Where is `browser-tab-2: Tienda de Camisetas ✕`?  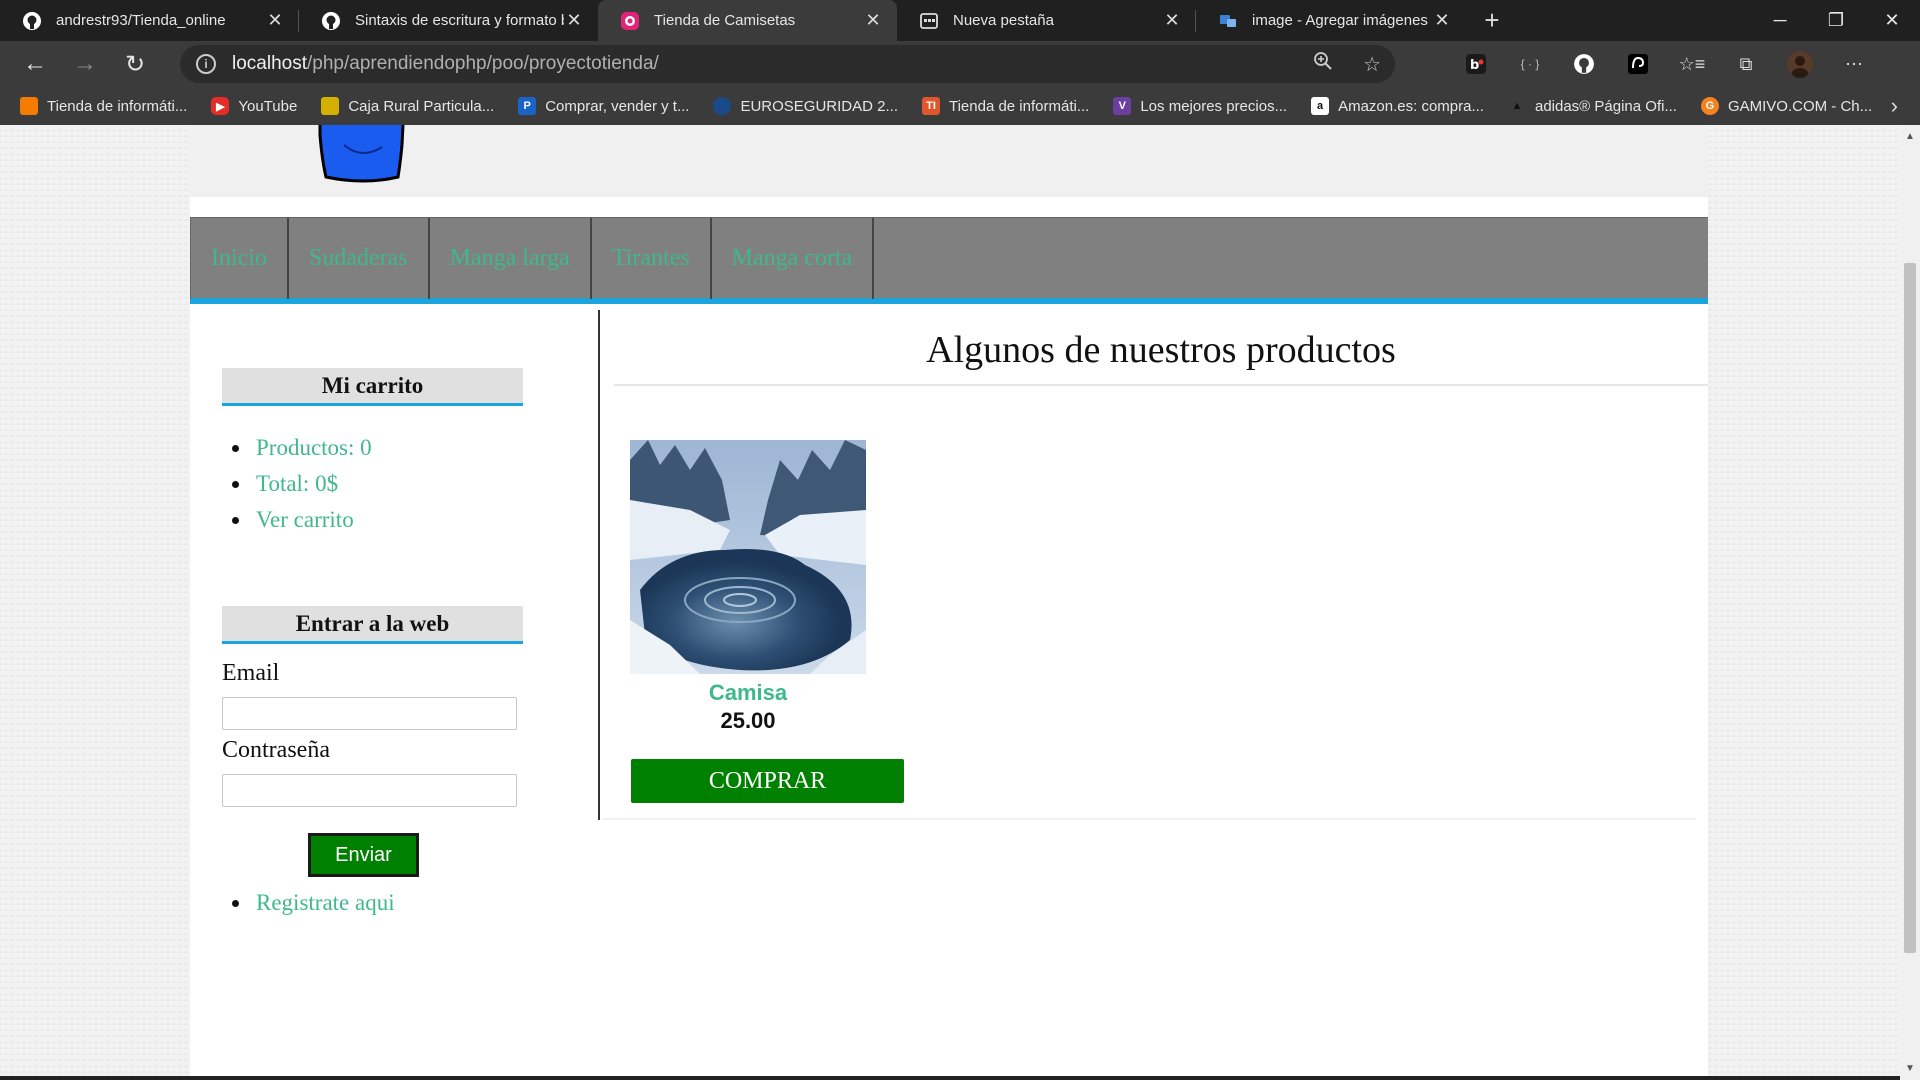 browser-tab-2: Tienda de Camisetas ✕ is located at coordinates (747, 20).